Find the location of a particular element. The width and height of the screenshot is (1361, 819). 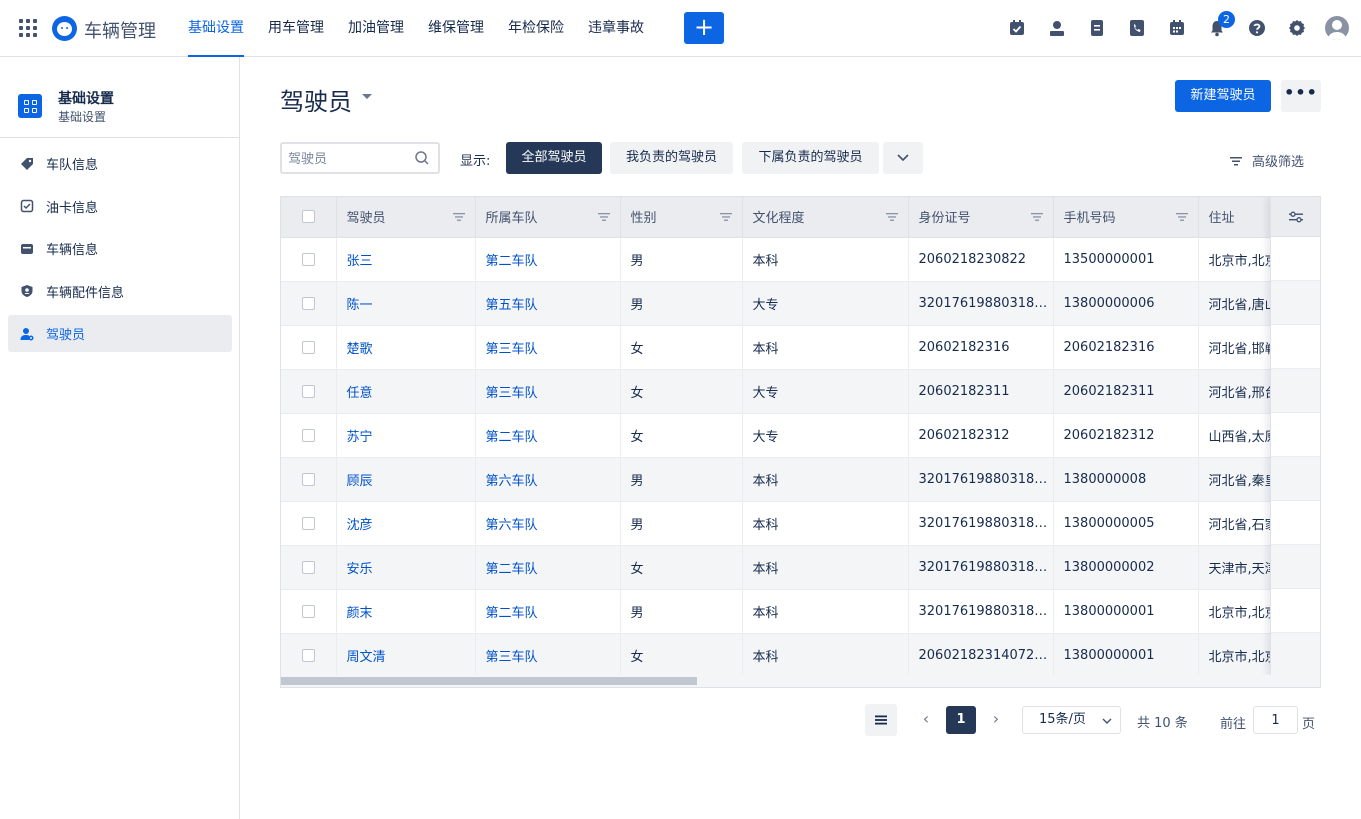

bell-icon: 2 is located at coordinates (1220, 25).